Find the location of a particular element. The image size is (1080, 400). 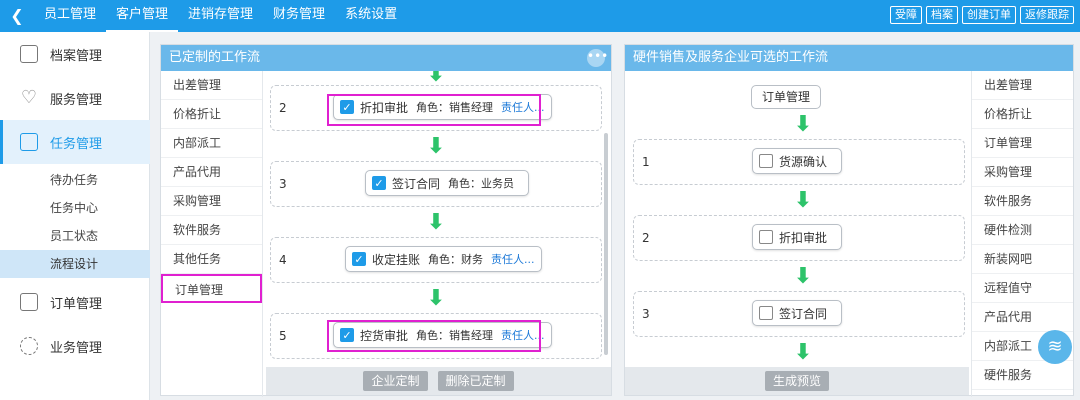

sidebar-item-archives: 档案管理 is located at coordinates (75, 54).